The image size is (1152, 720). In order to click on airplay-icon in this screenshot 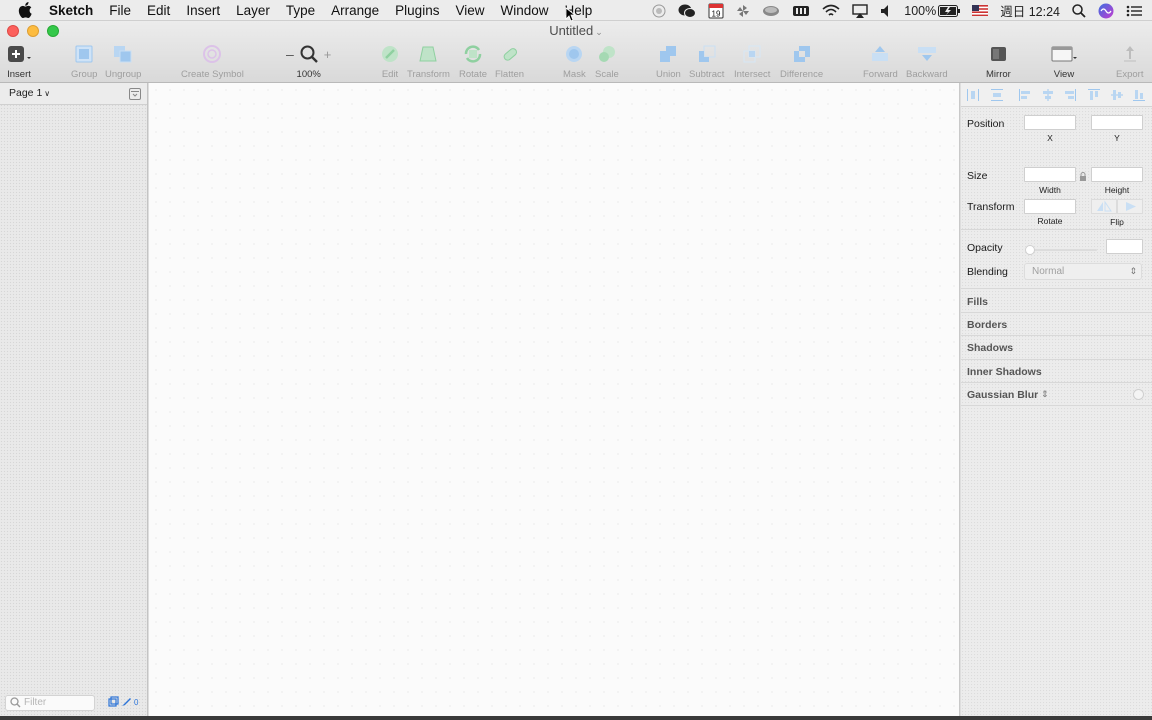, I will do `click(860, 10)`.